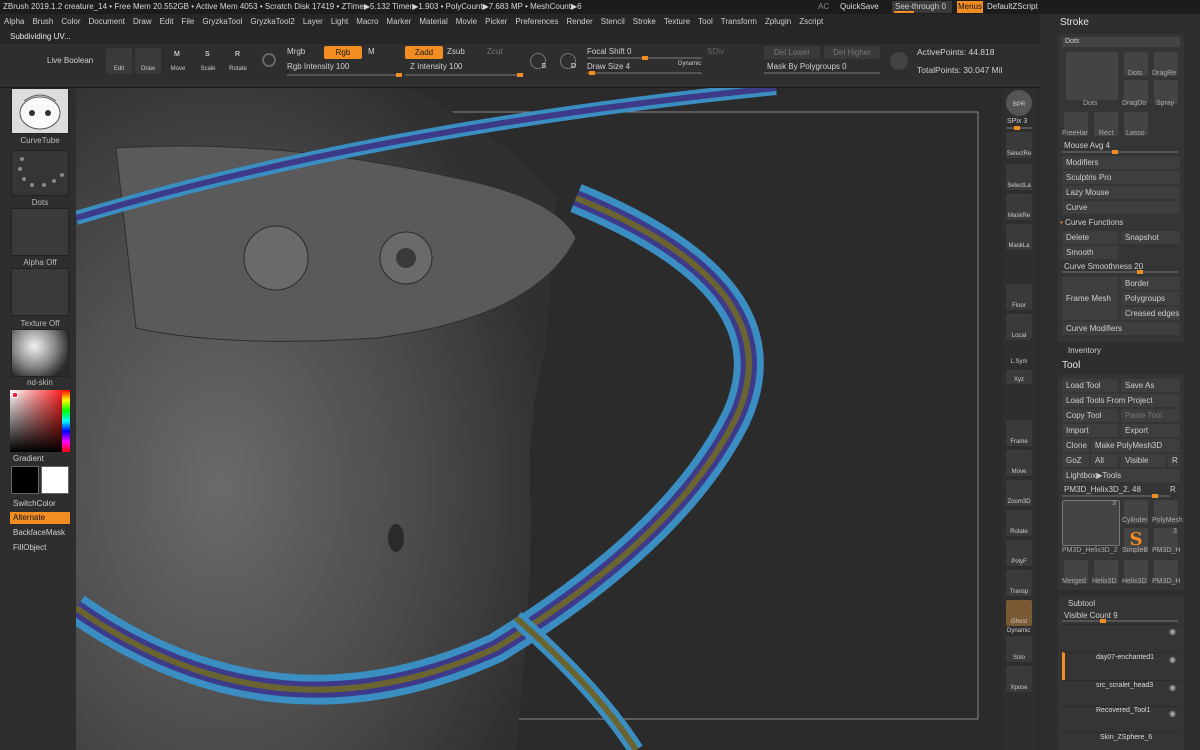 This screenshot has width=1200, height=750. I want to click on m-button: M, so click(371, 51).